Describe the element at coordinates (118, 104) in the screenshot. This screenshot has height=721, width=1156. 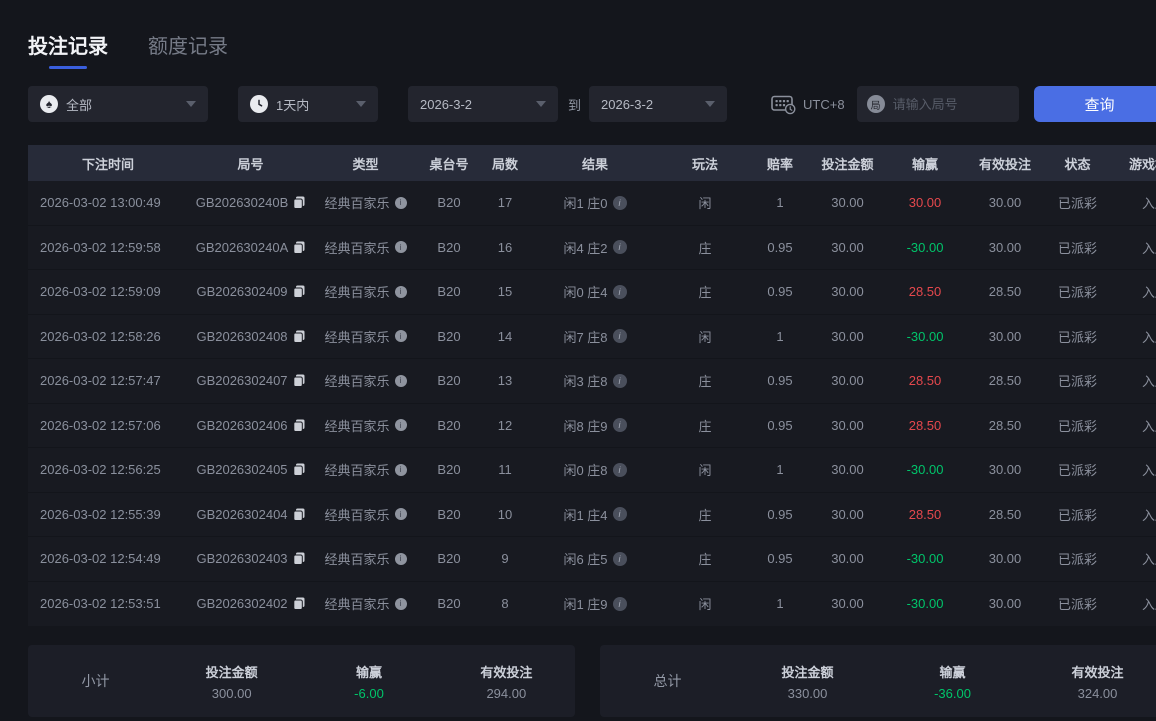
I see `game-type-select: ♠ 全部` at that location.